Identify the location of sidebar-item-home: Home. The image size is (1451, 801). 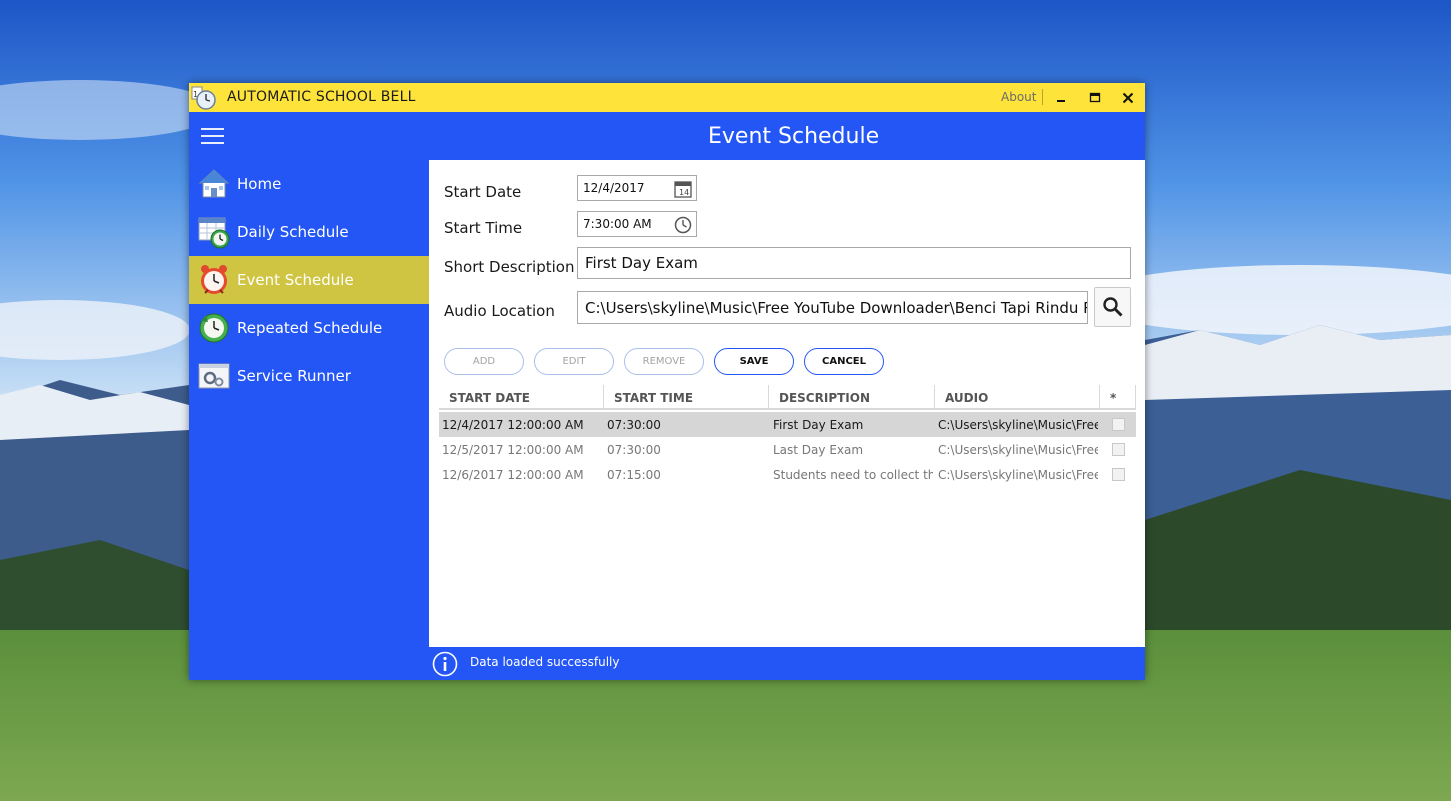
(309, 184).